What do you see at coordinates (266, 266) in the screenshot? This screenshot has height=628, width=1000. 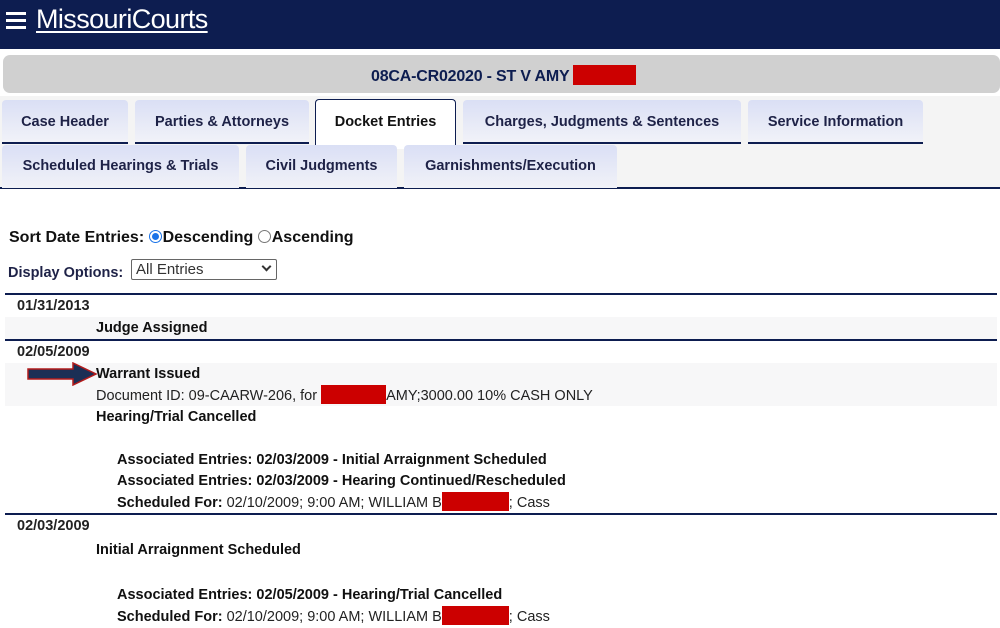 I see `chevron-down-icon` at bounding box center [266, 266].